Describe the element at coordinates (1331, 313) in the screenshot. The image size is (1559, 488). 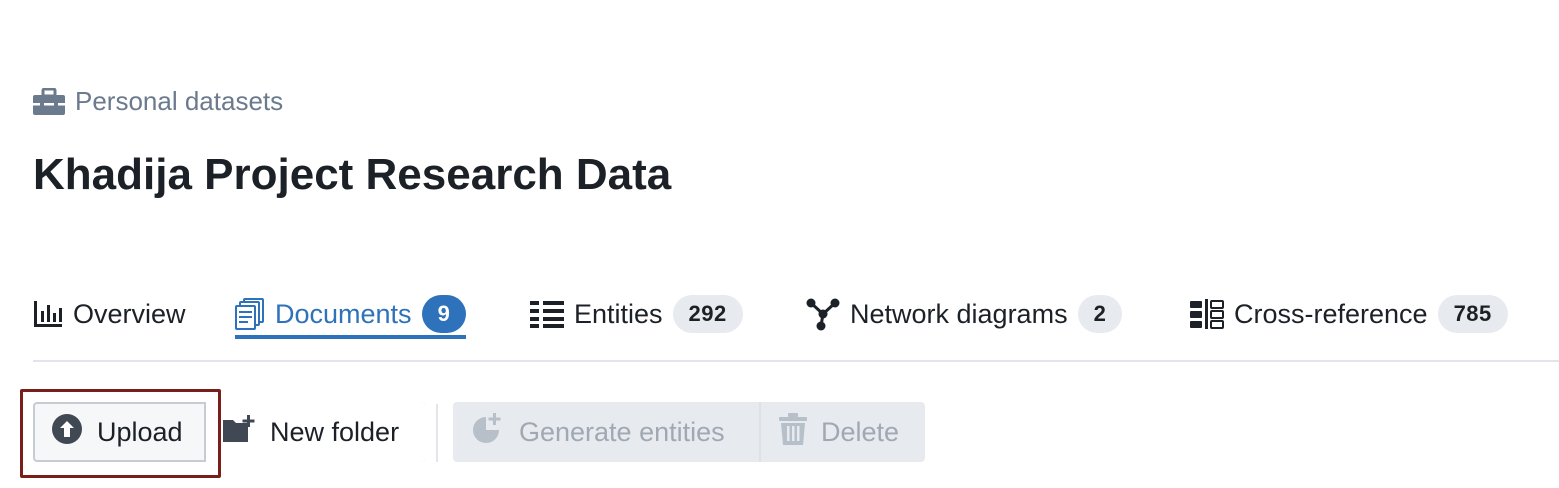
I see `tab-label: Cross-reference` at that location.